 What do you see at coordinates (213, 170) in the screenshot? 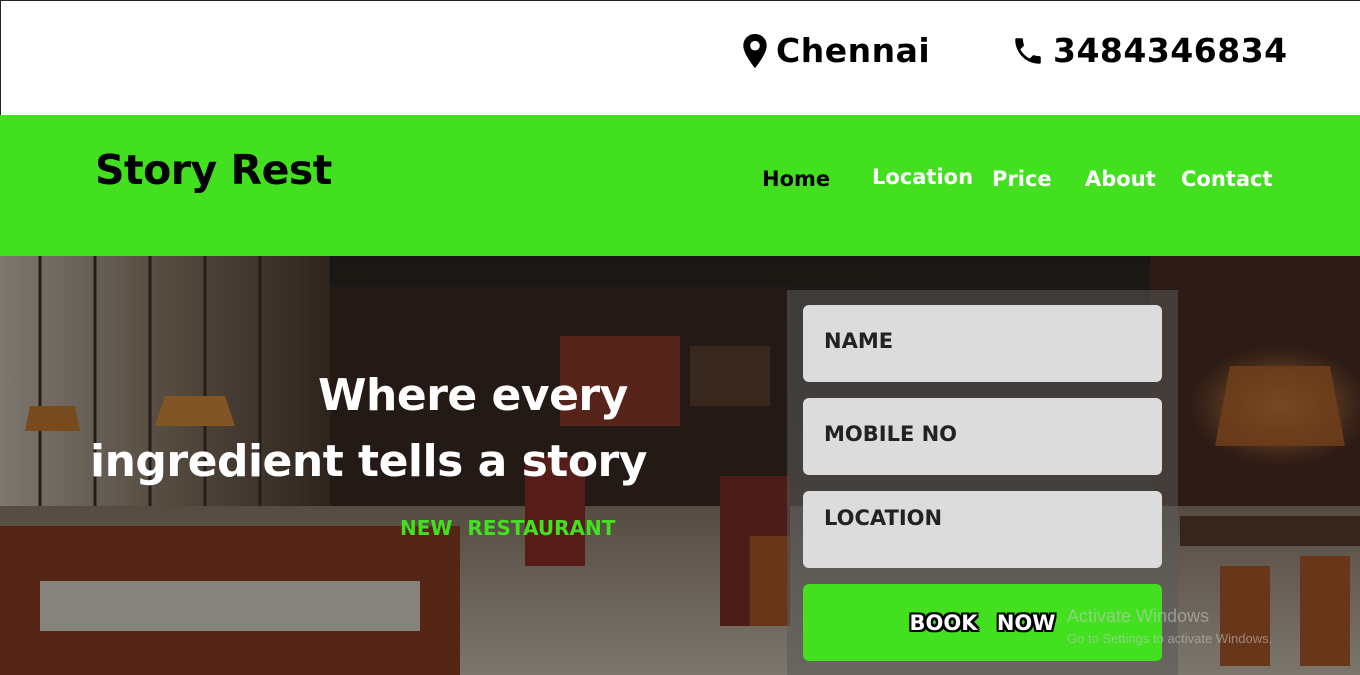
I see `brand-logo: Story Rest` at bounding box center [213, 170].